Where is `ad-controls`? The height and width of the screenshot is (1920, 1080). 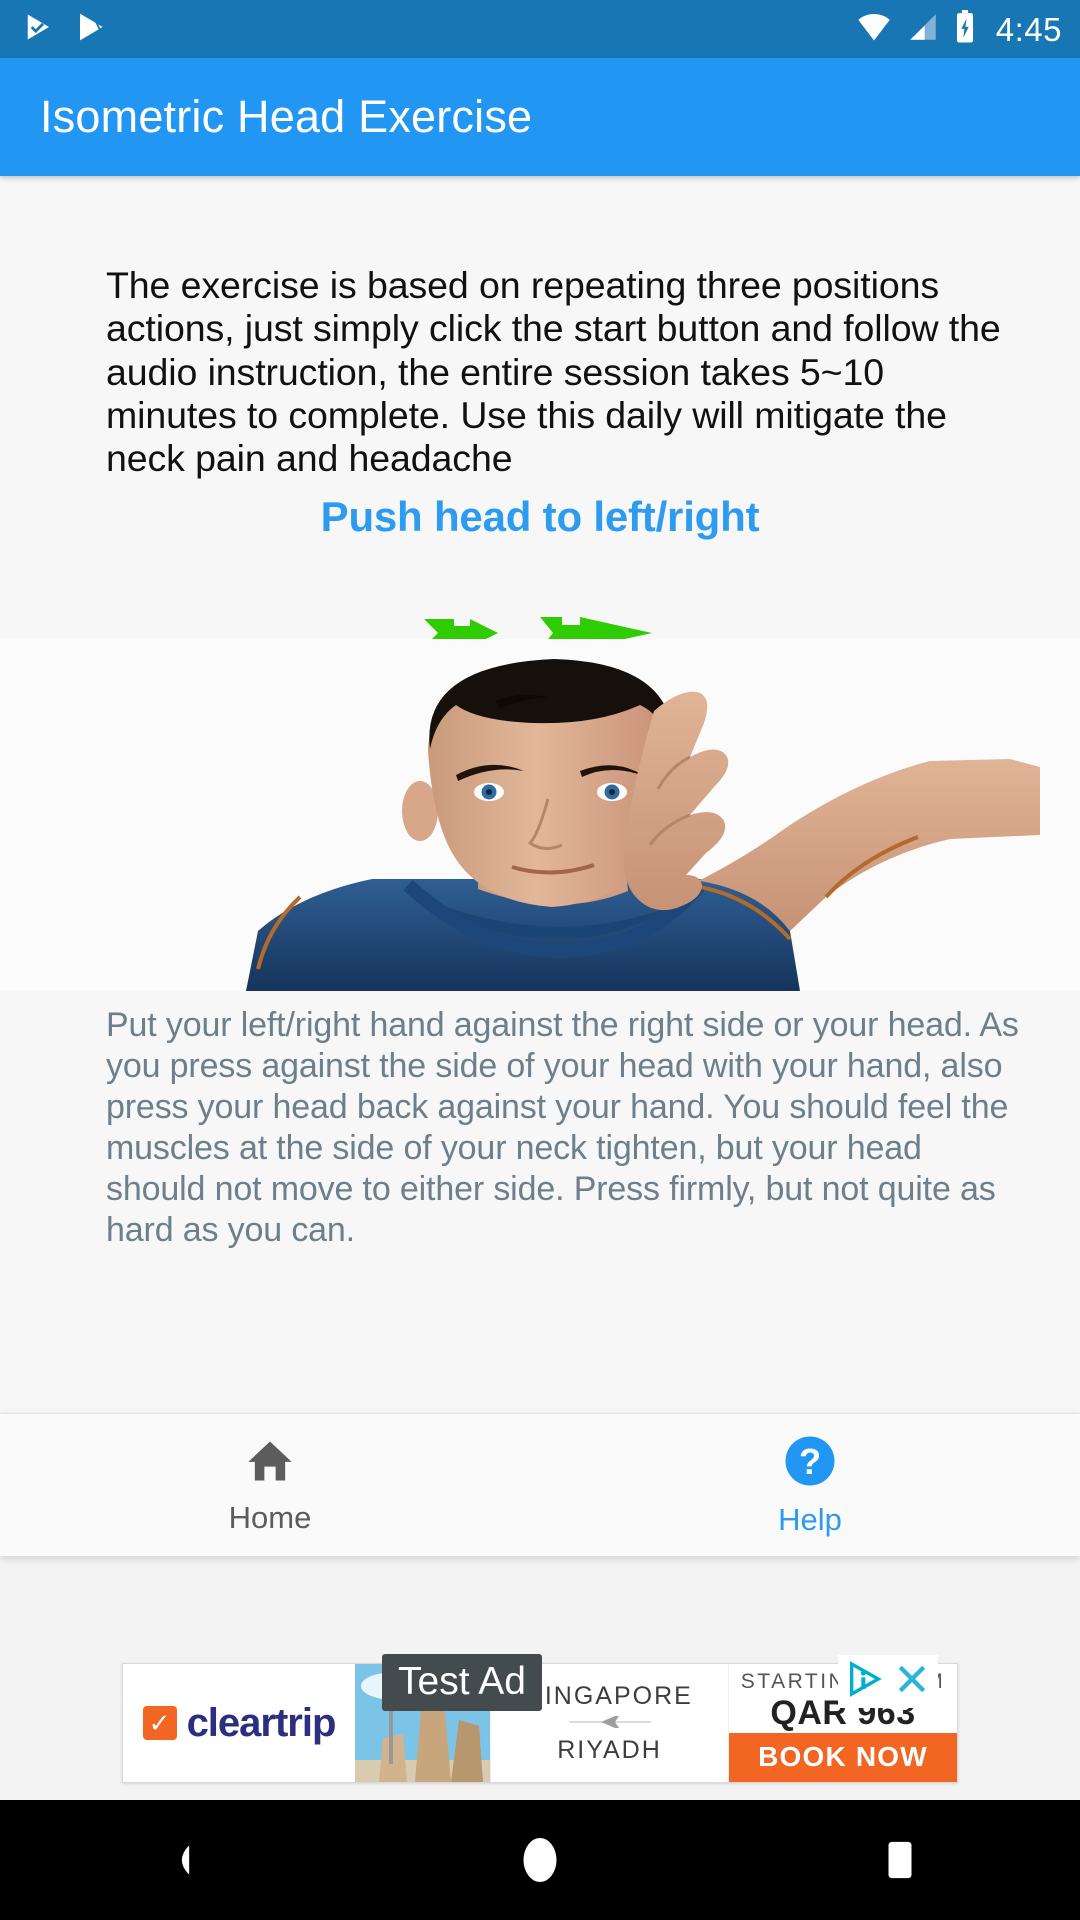 ad-controls is located at coordinates (888, 1681).